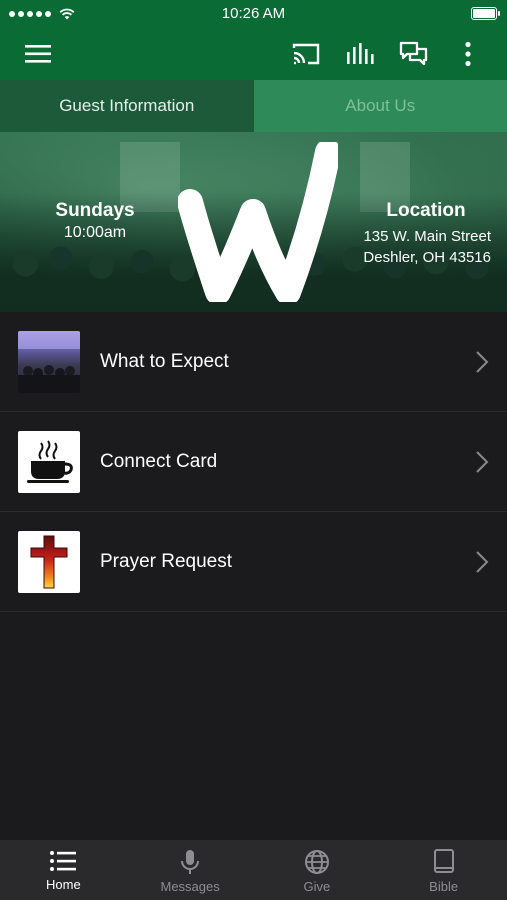  Describe the element at coordinates (468, 54) in the screenshot. I see `more-vertical-icon` at that location.